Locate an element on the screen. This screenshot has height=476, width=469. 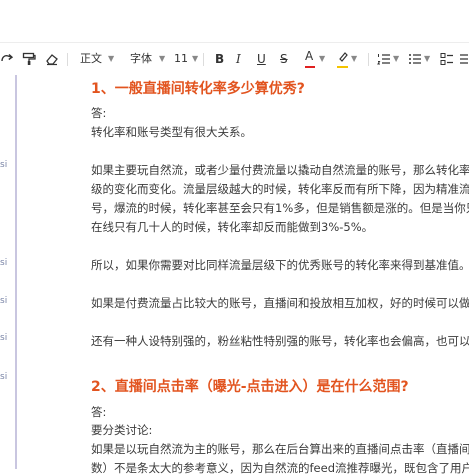
redo-icon is located at coordinates (7, 57).